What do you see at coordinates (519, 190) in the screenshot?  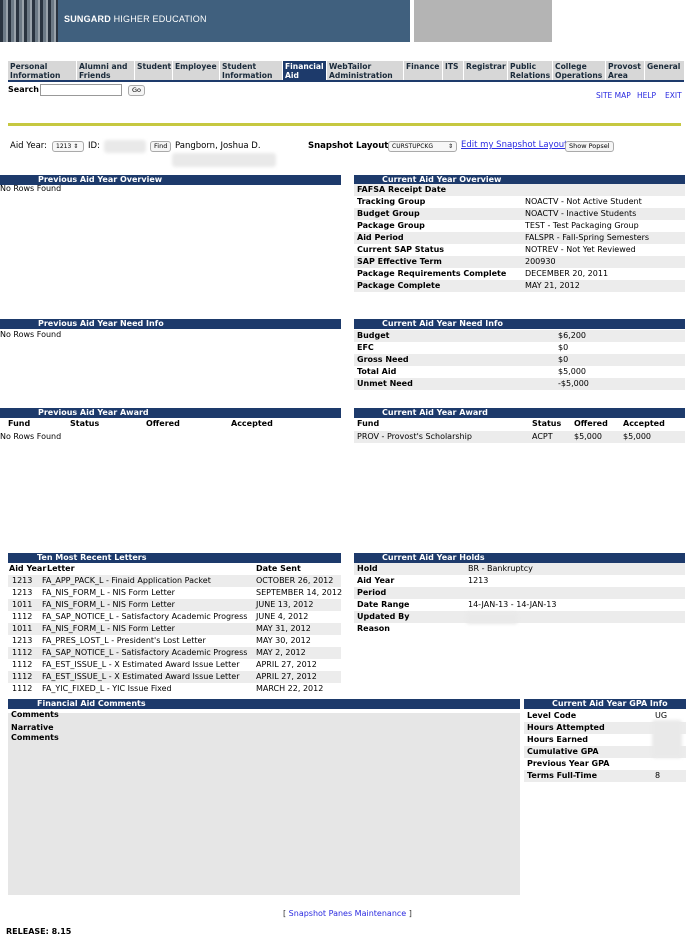 I see `overview-row: FAFSA Receipt Date` at bounding box center [519, 190].